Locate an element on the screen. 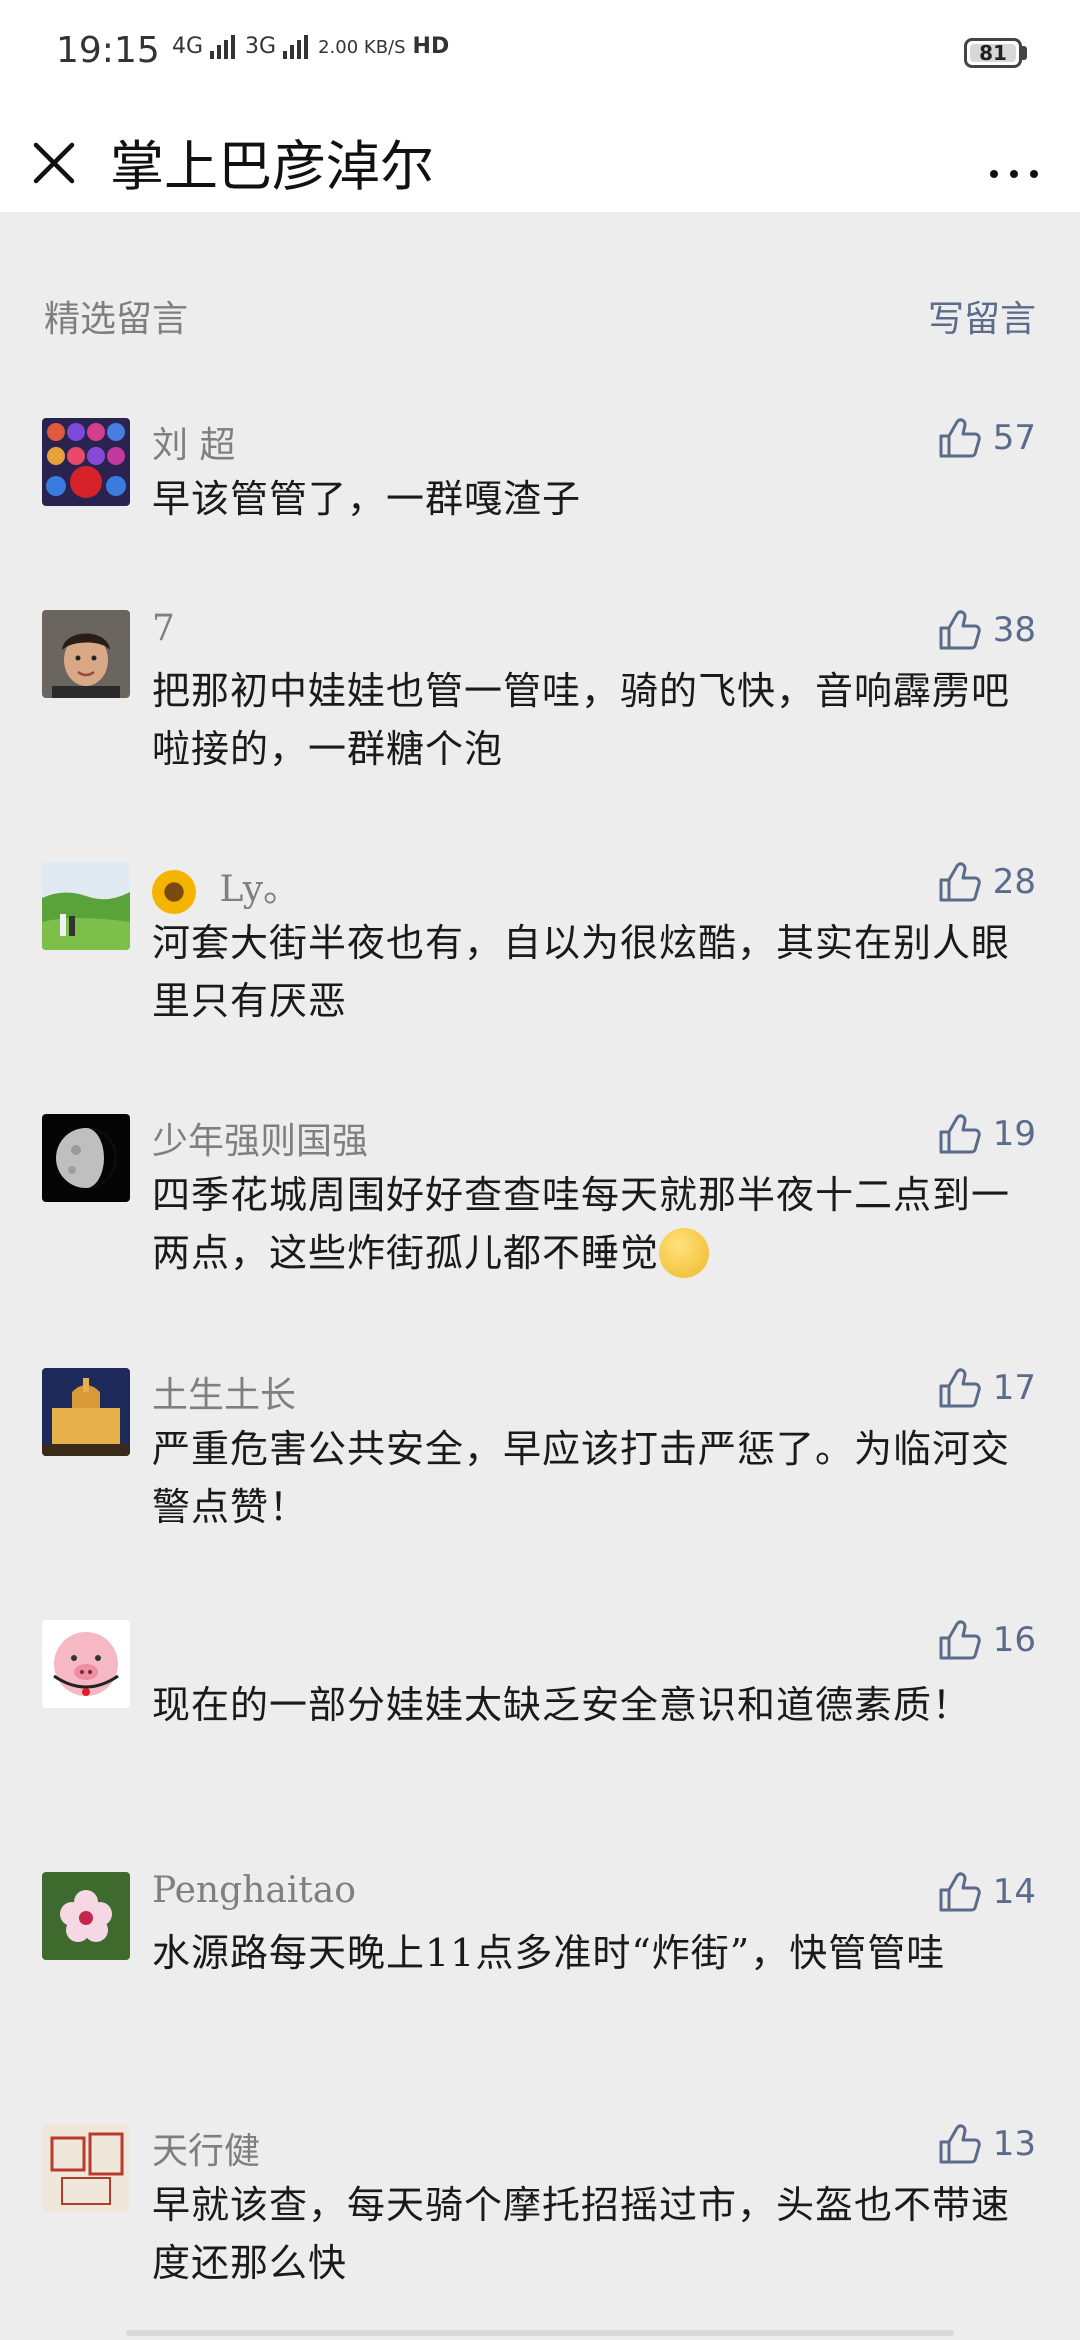 The width and height of the screenshot is (1080, 2340). like-button: 57 is located at coordinates (986, 438).